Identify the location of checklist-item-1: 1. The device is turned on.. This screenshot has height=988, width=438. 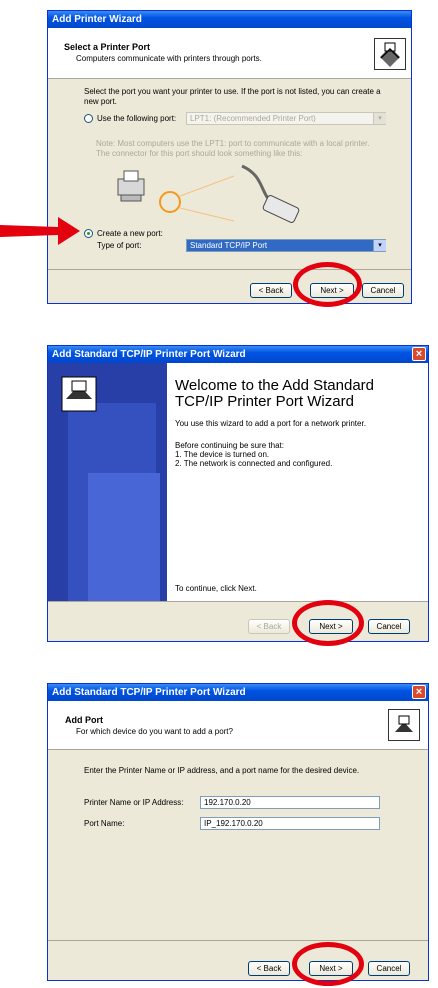
(222, 454).